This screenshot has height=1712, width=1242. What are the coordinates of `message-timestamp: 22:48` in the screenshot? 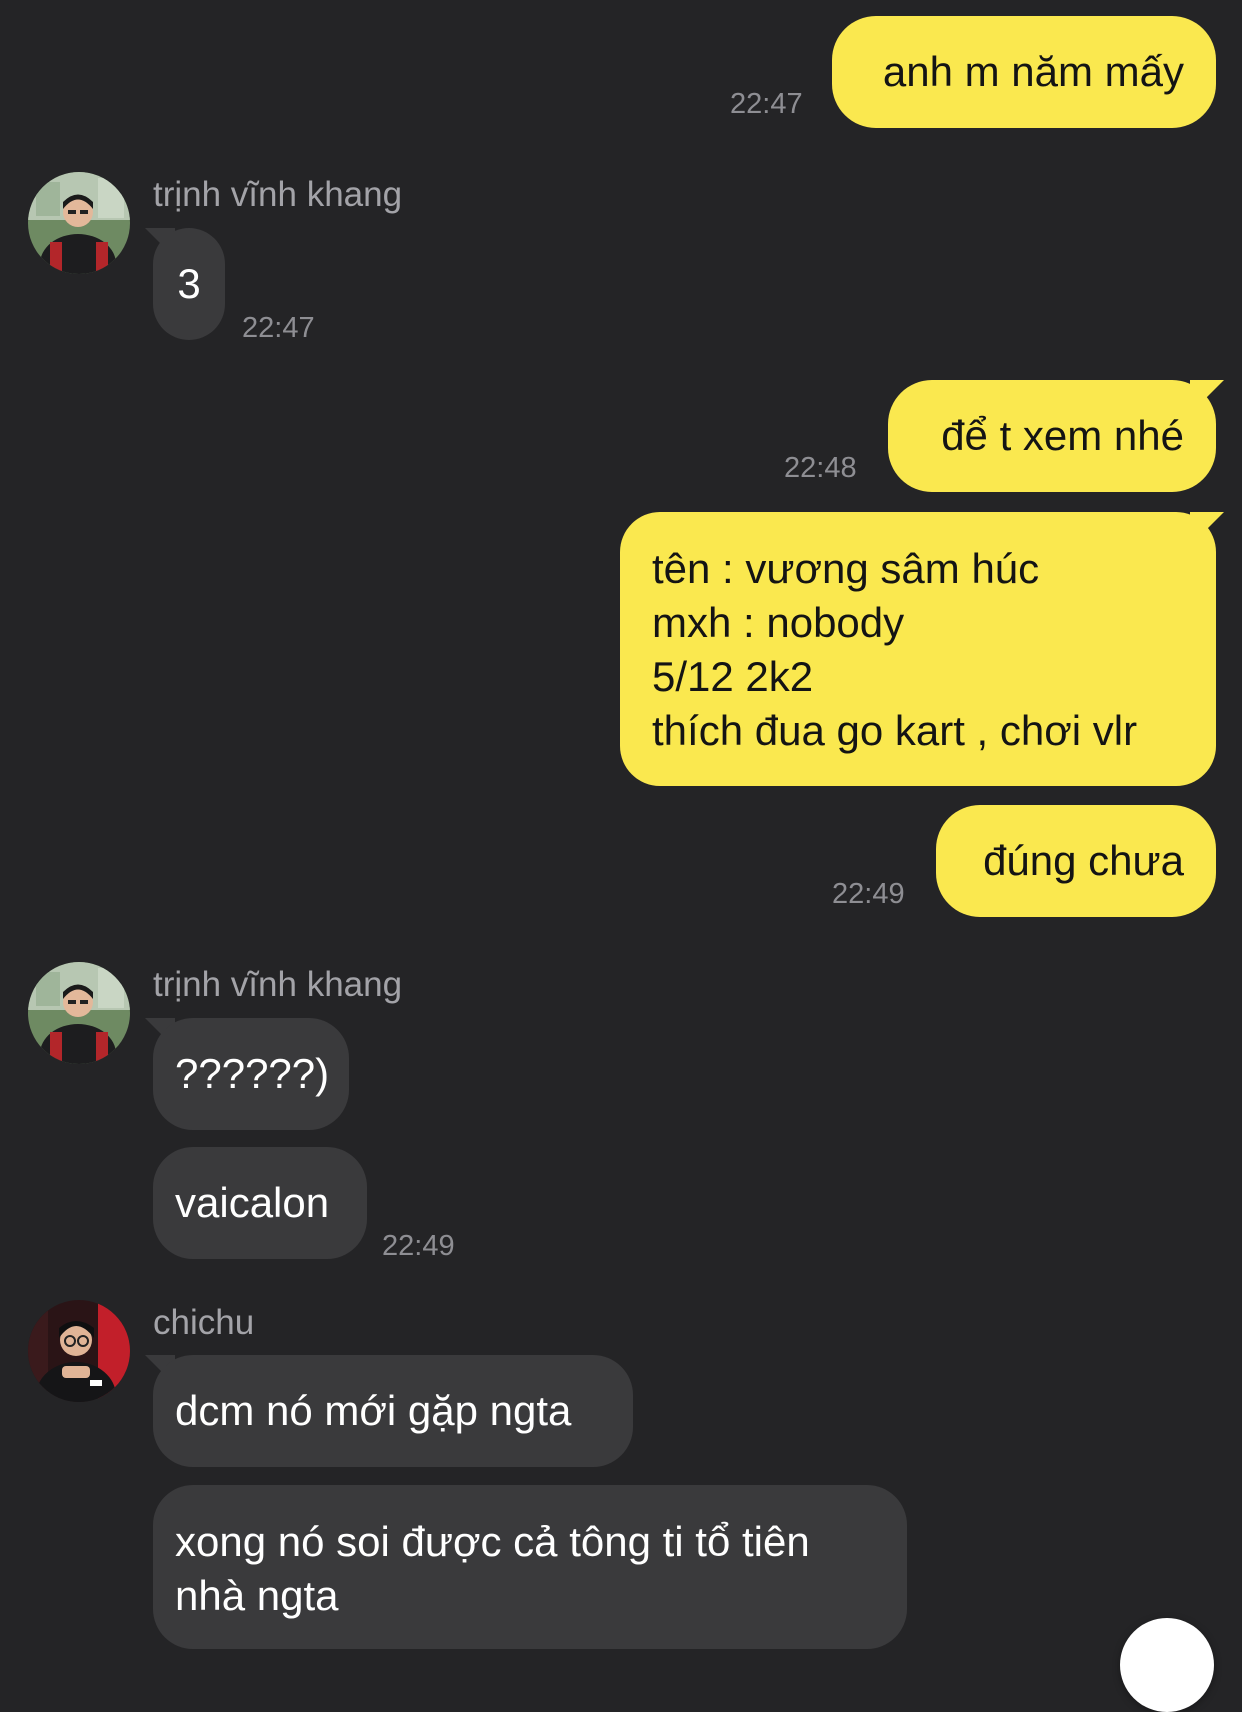 It's located at (820, 468).